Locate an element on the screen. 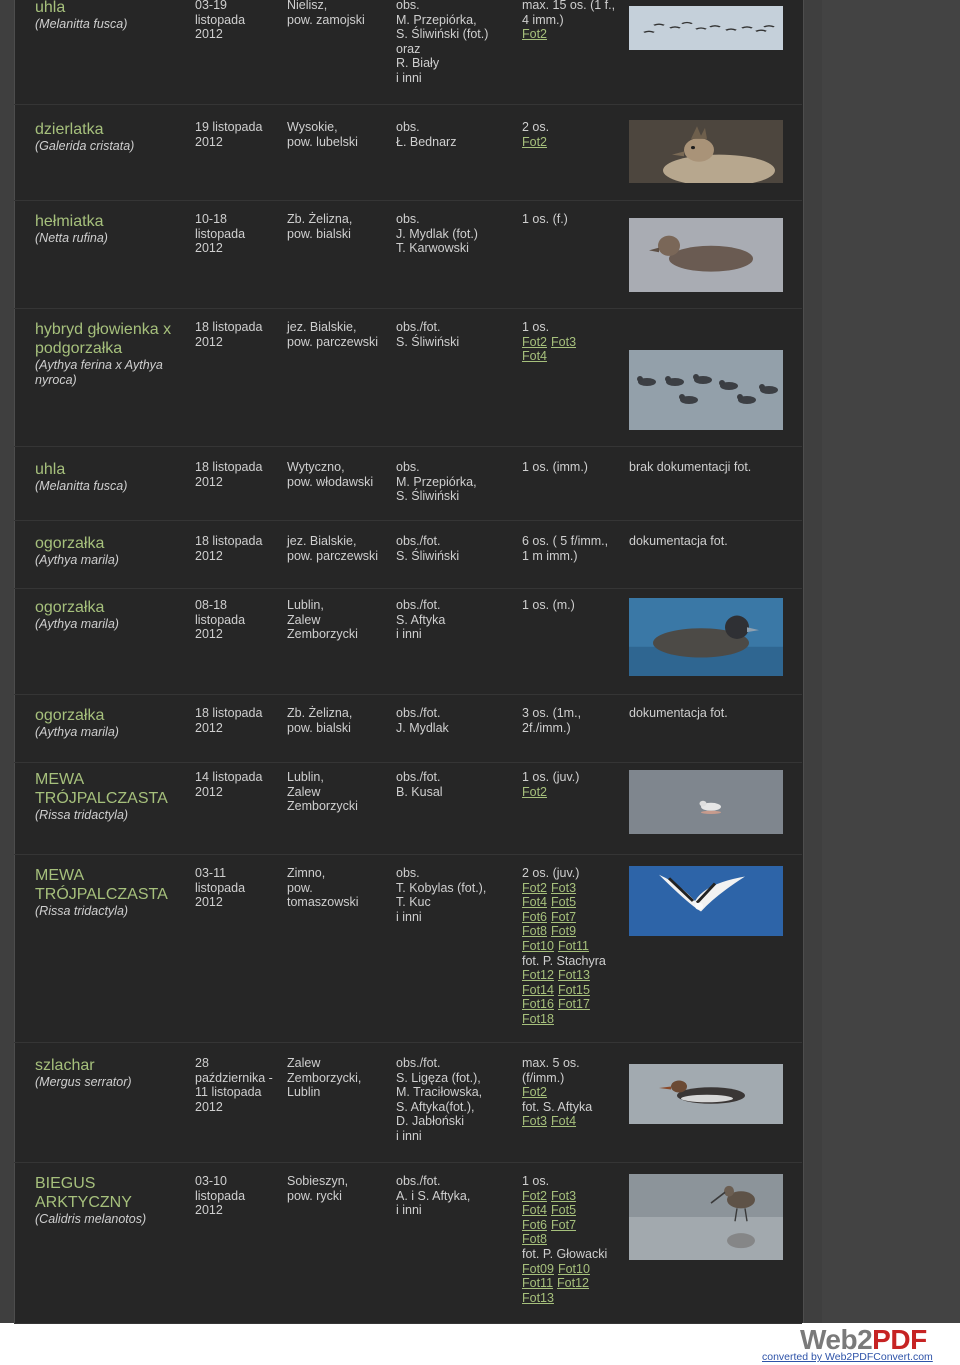 The width and height of the screenshot is (960, 1365). place-cell: Sobieszyn, pow. rycki is located at coordinates (337, 1188).